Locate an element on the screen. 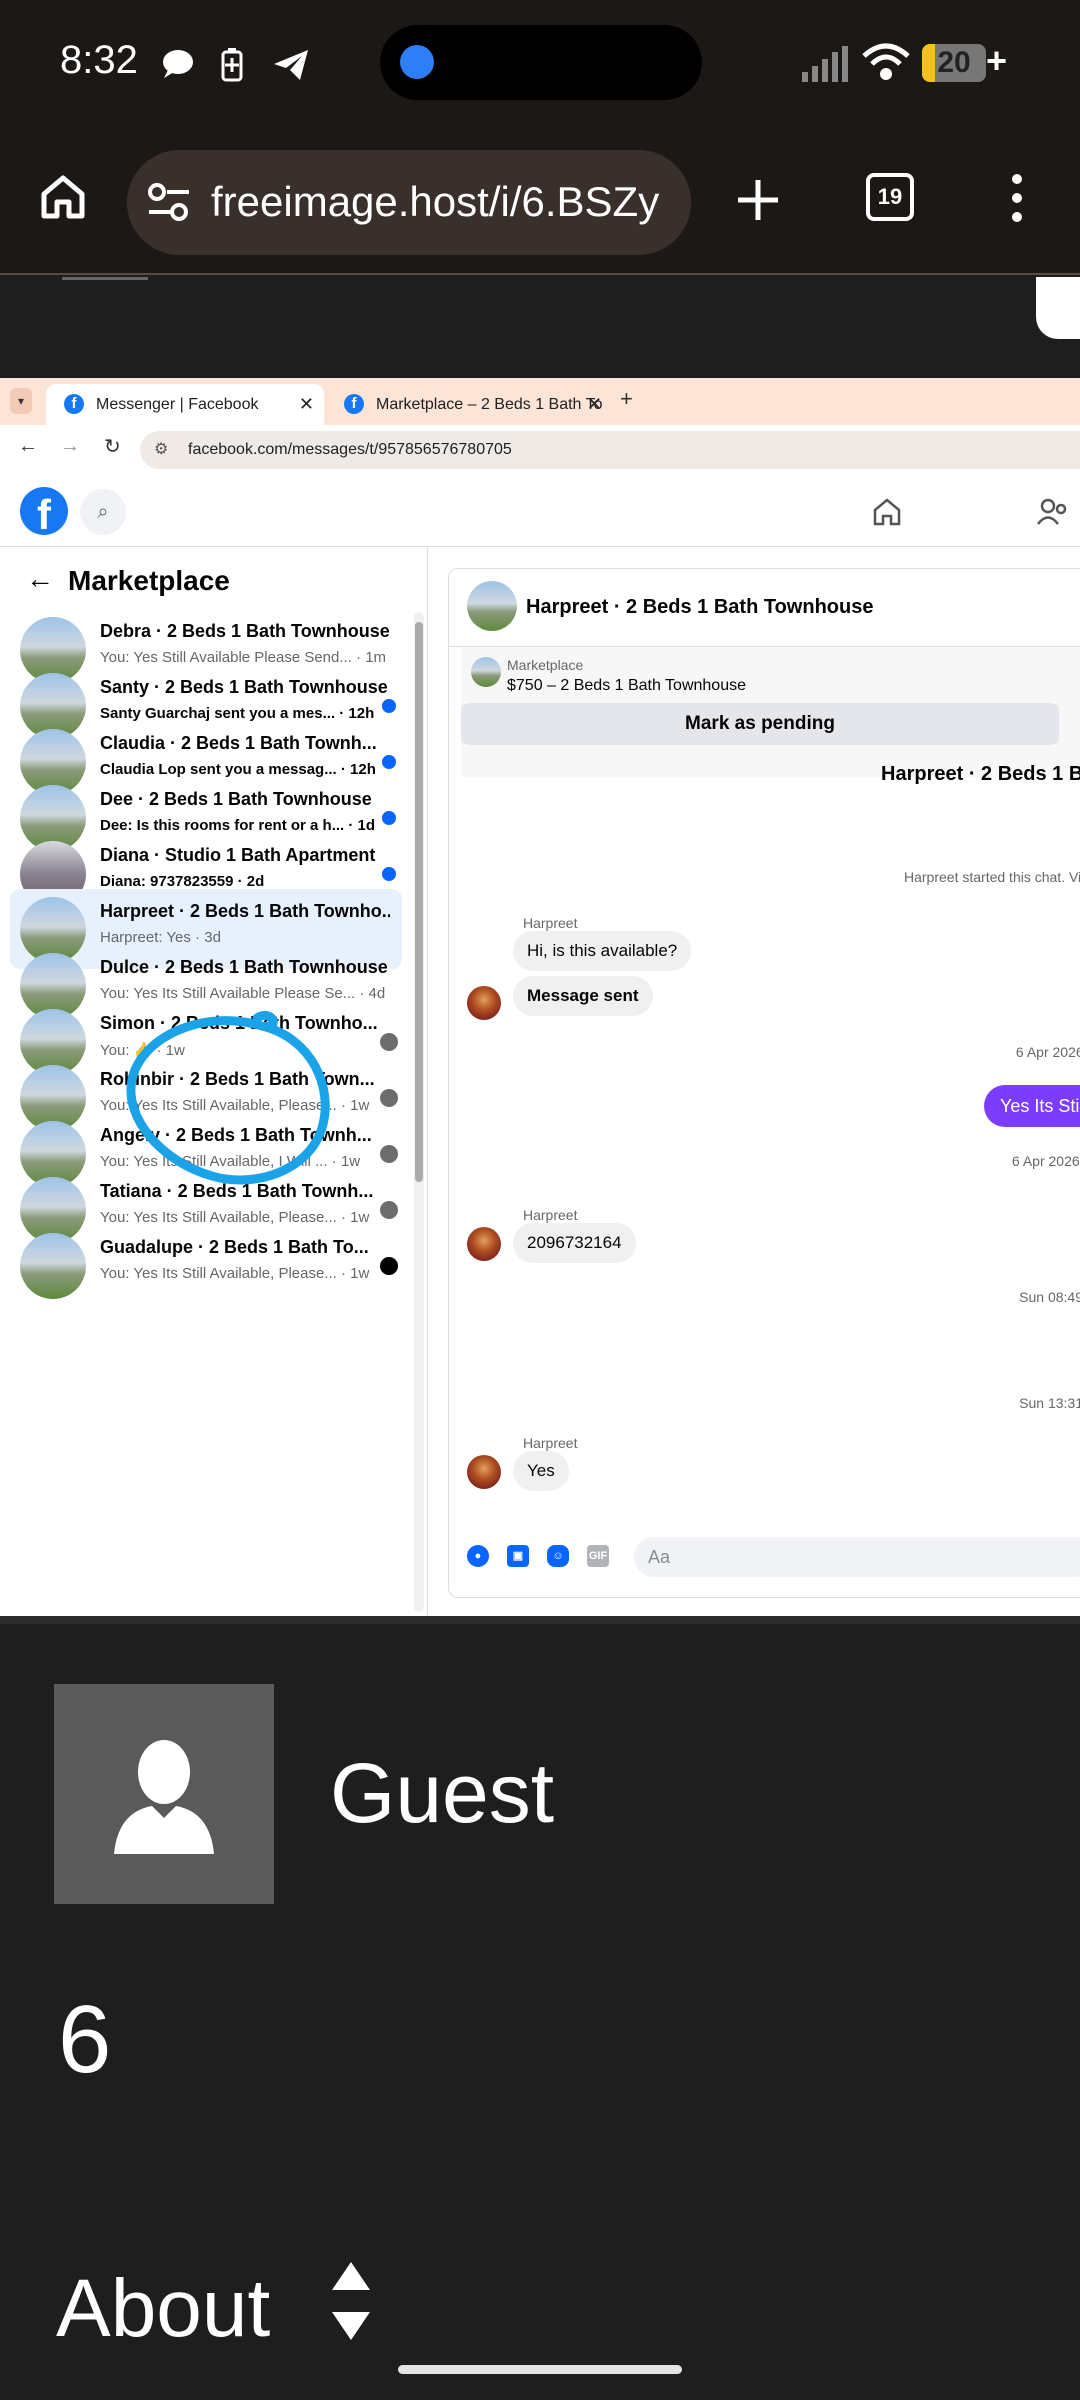 This screenshot has width=1080, height=2400. sticker-icon: ☺ is located at coordinates (558, 1556).